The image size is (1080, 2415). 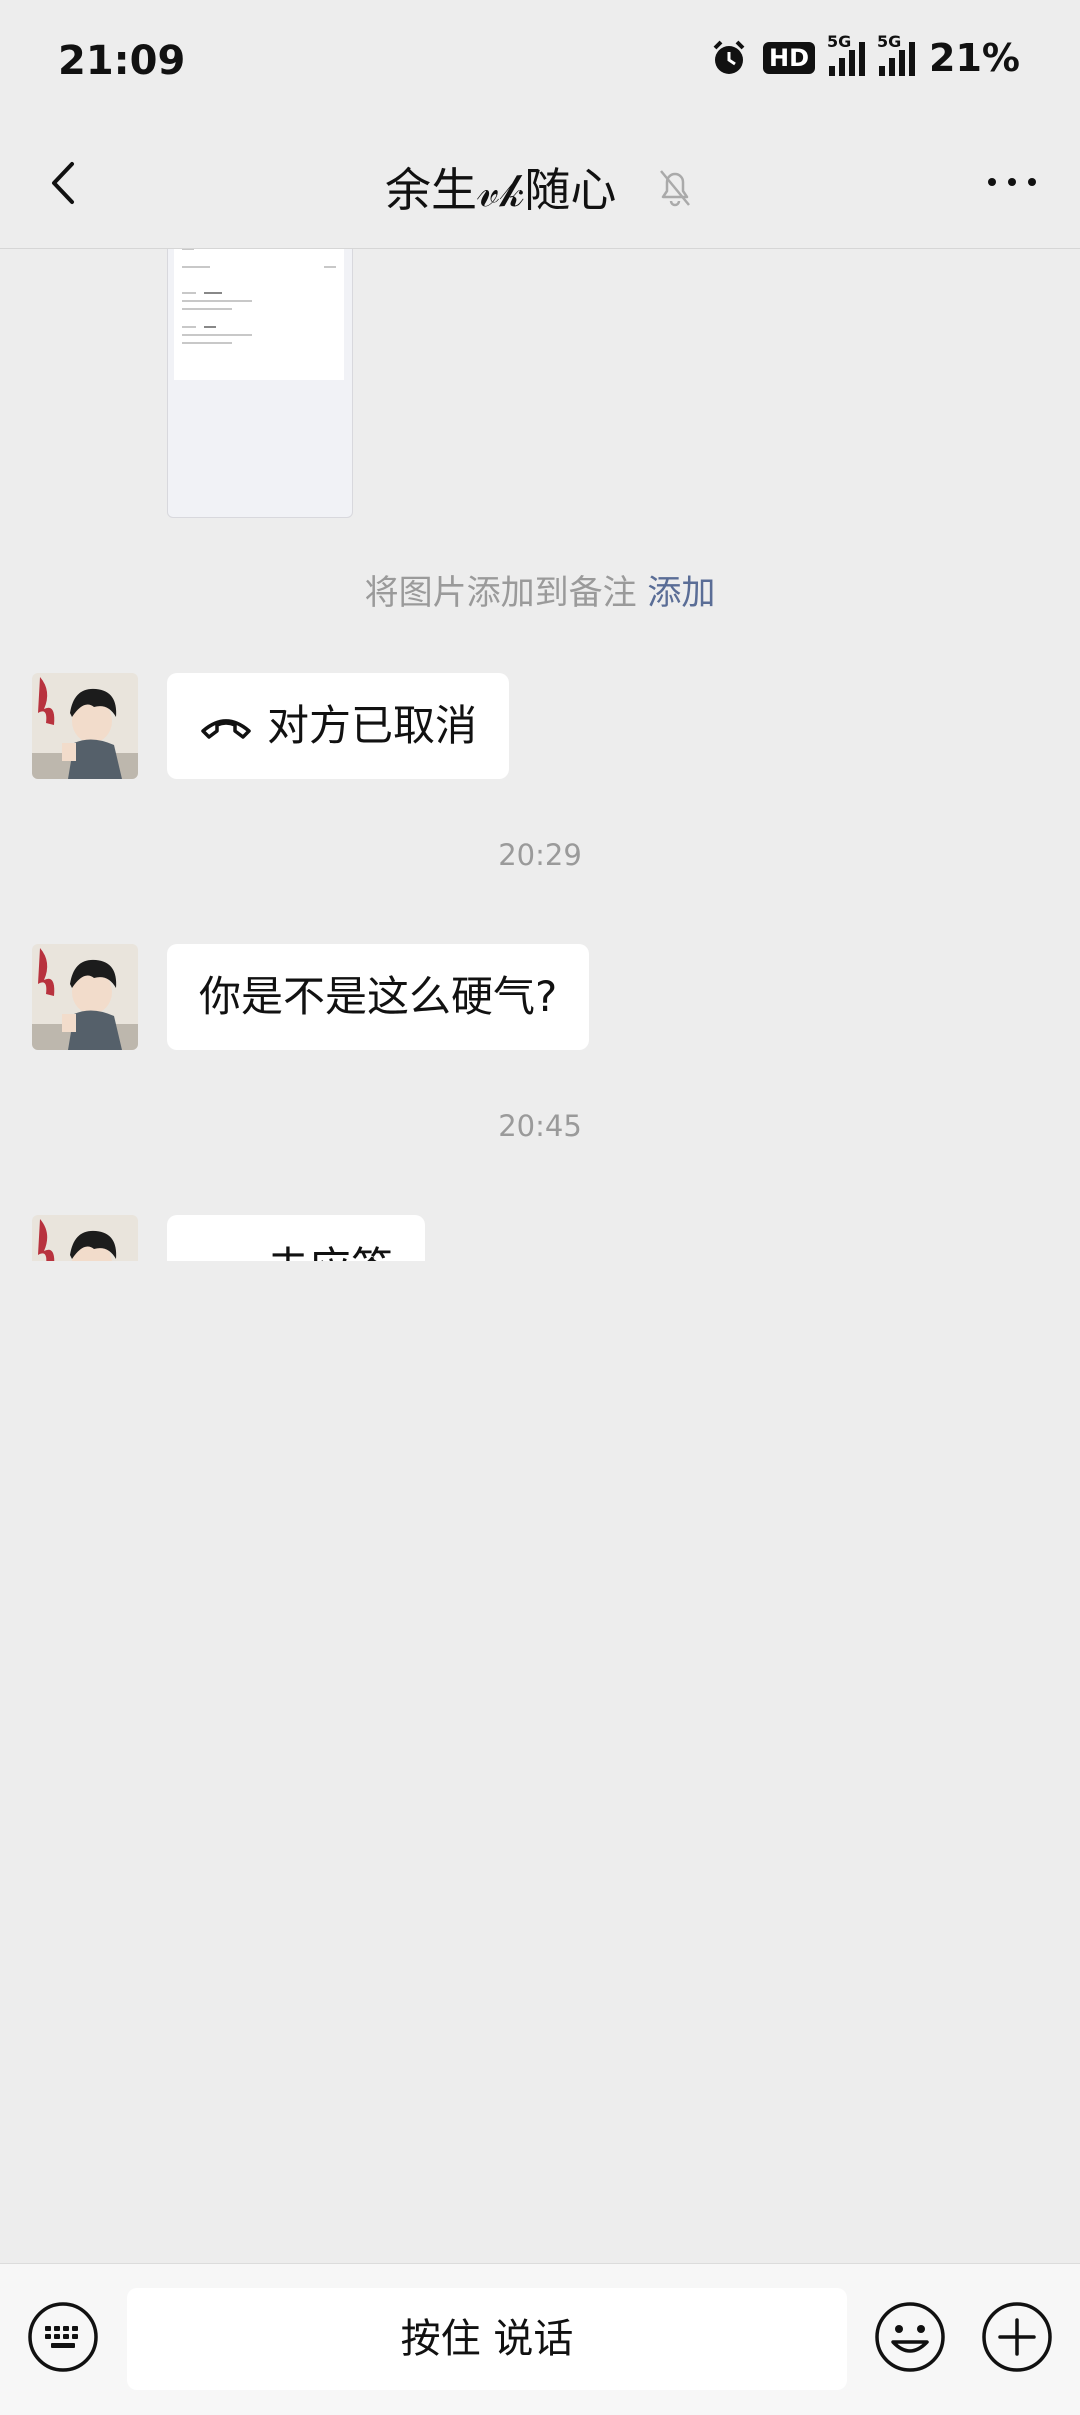 What do you see at coordinates (372, 725) in the screenshot?
I see `message-text: 对方已取消` at bounding box center [372, 725].